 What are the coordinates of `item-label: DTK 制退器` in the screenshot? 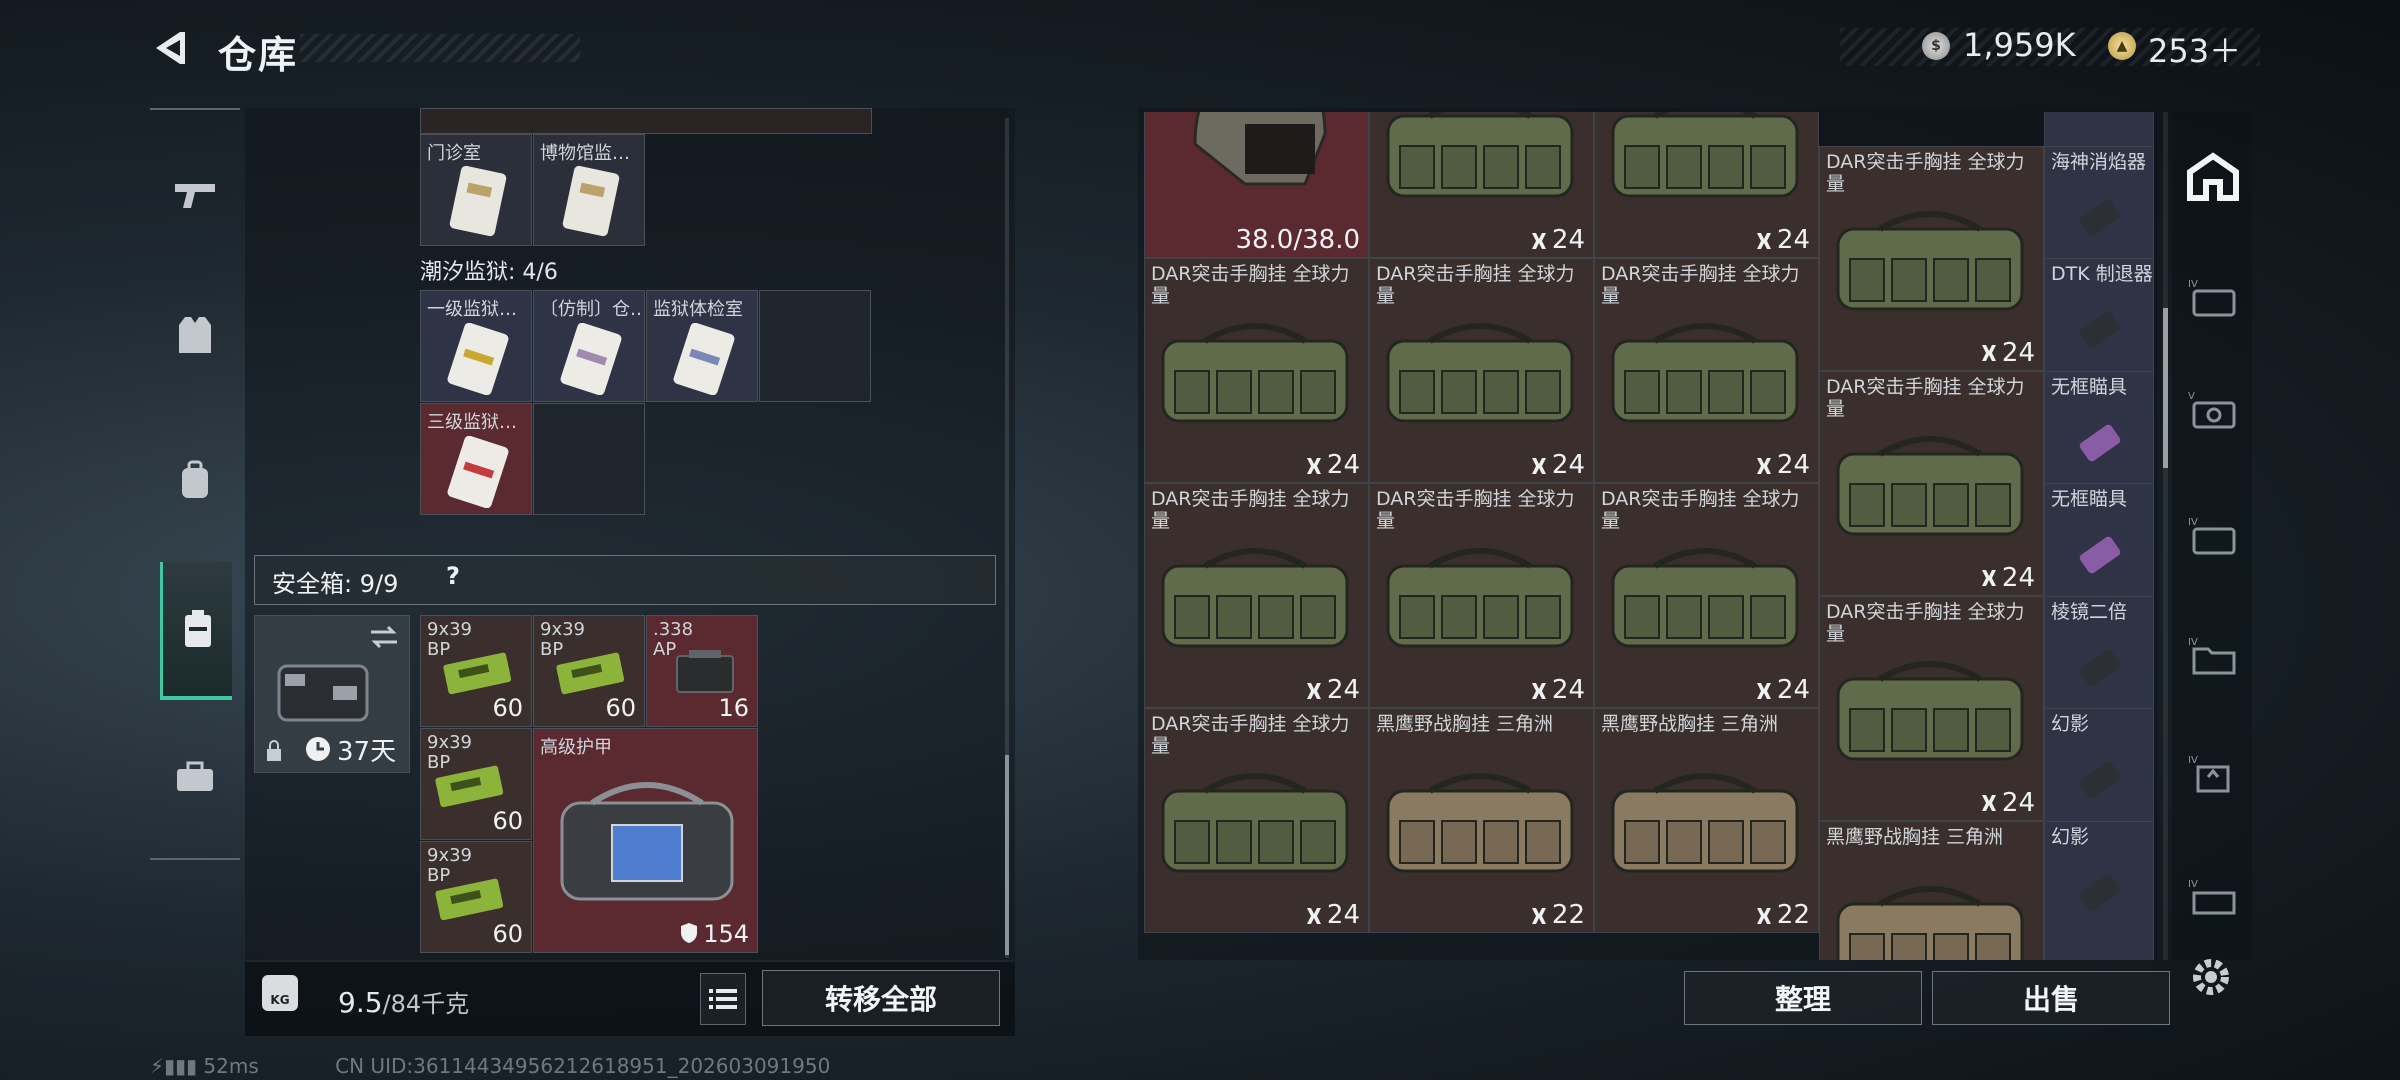 It's located at (2102, 274).